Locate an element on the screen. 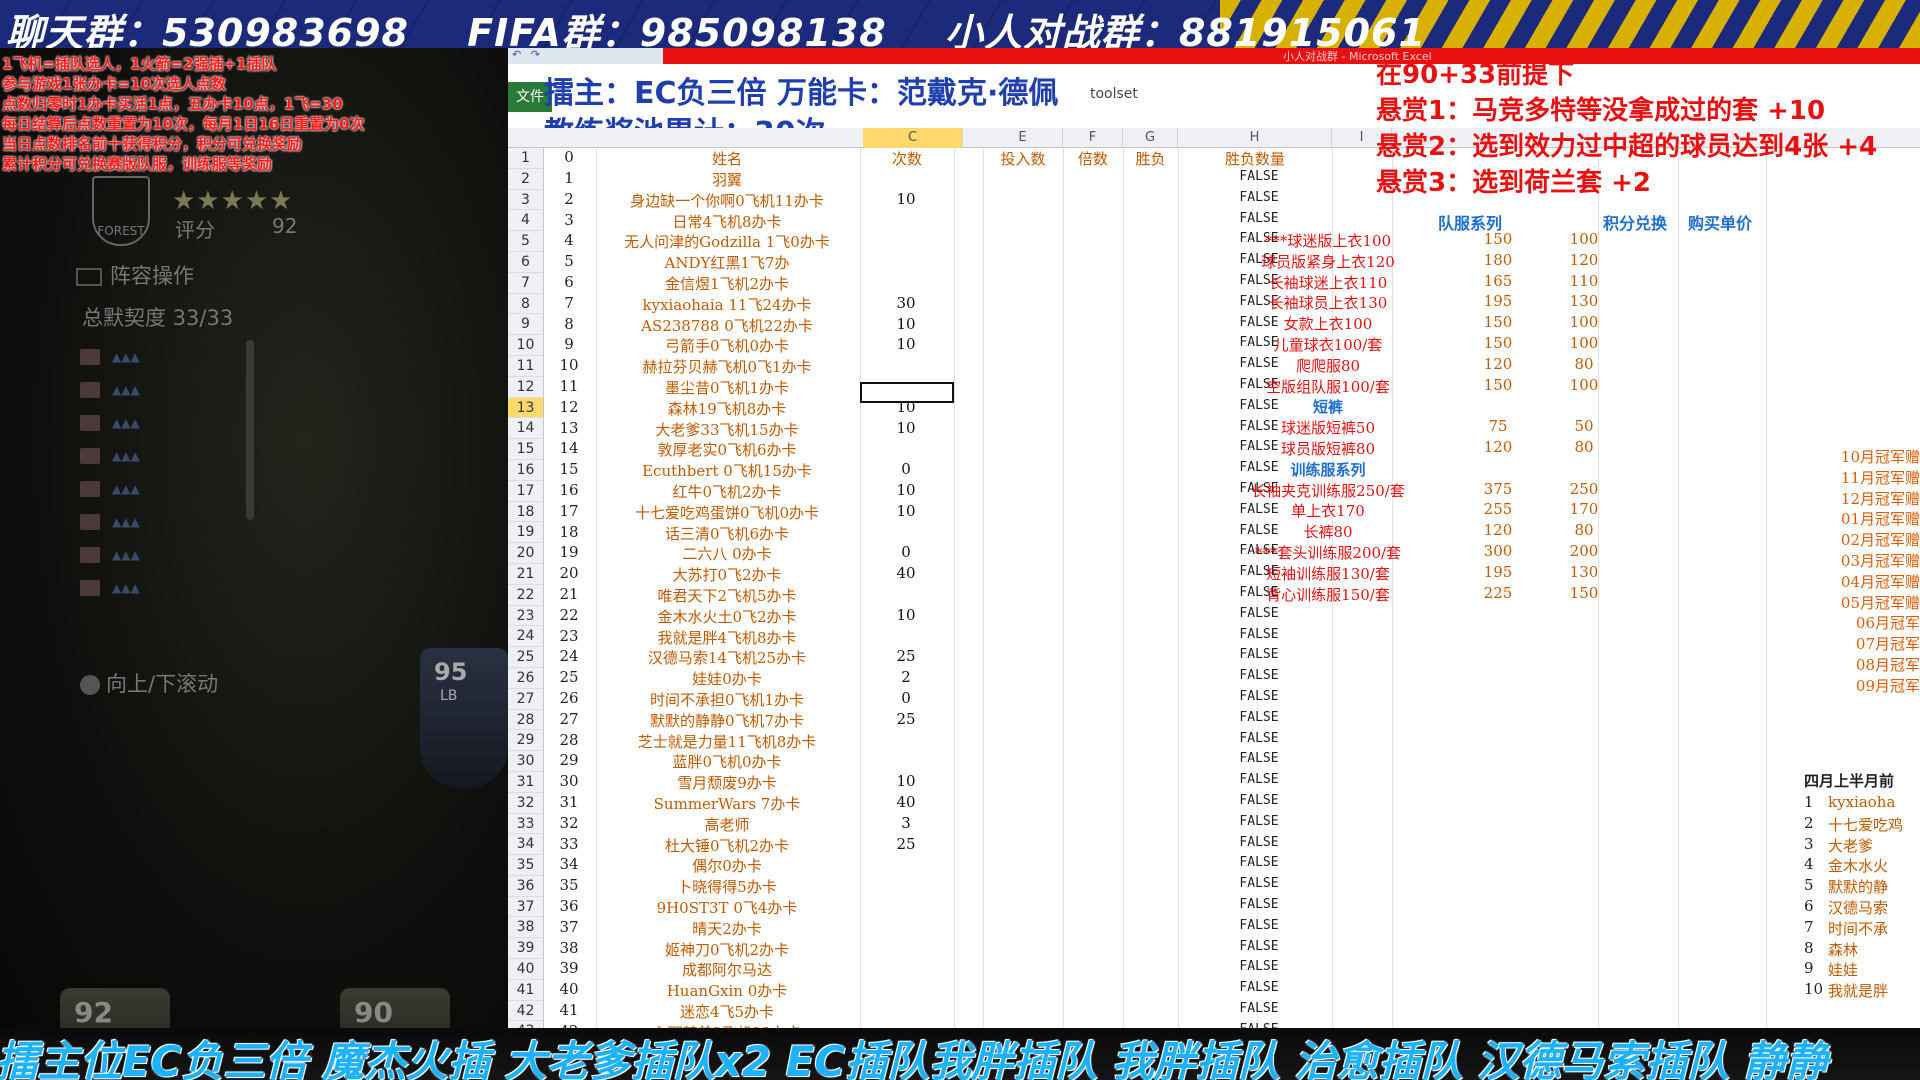 The width and height of the screenshot is (1920, 1080). cell-index: 41 is located at coordinates (569, 1010).